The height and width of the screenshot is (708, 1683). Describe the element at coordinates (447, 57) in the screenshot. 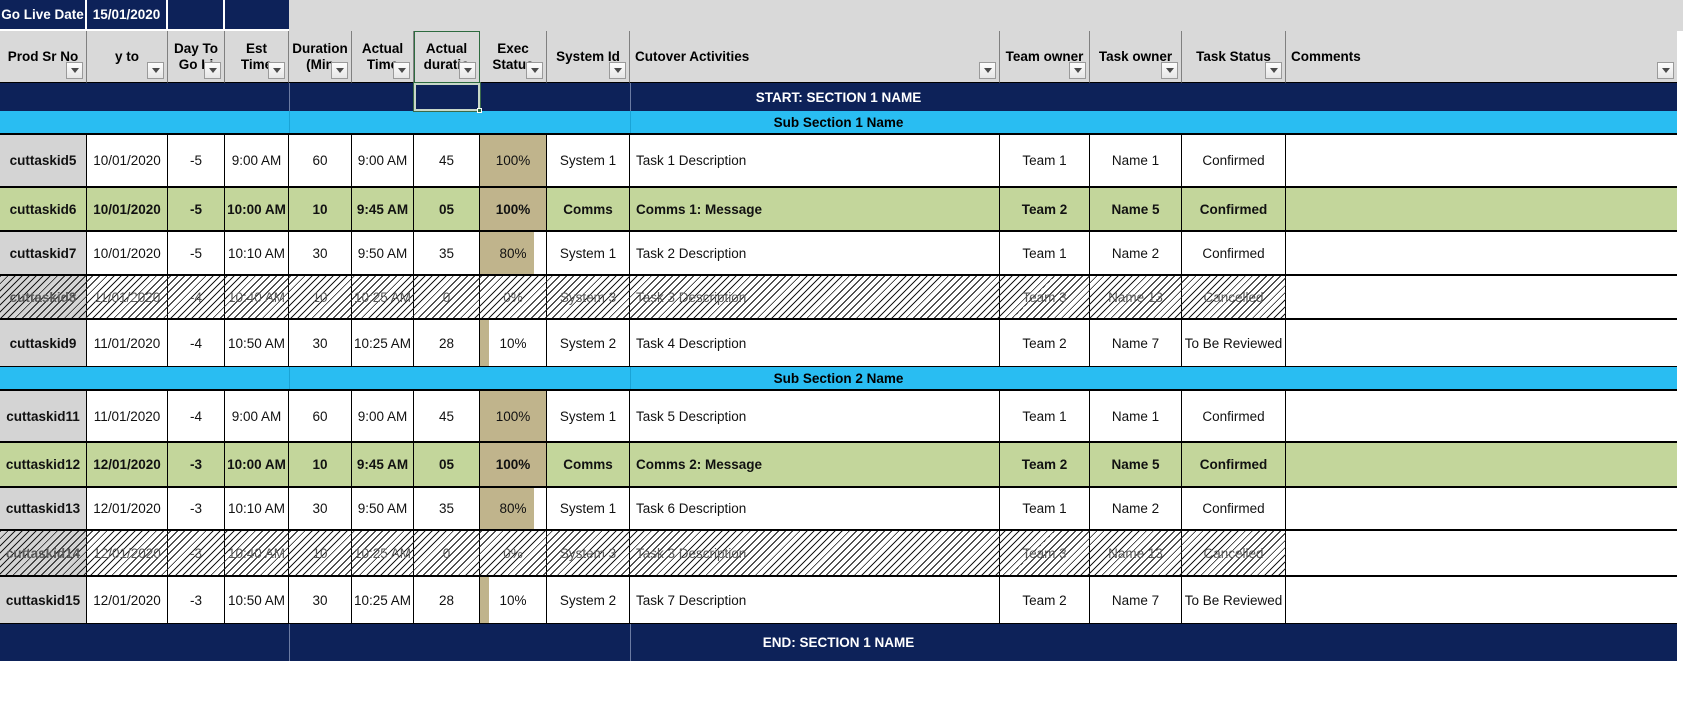

I see `column-header-actual_dur: Actual duratio` at that location.